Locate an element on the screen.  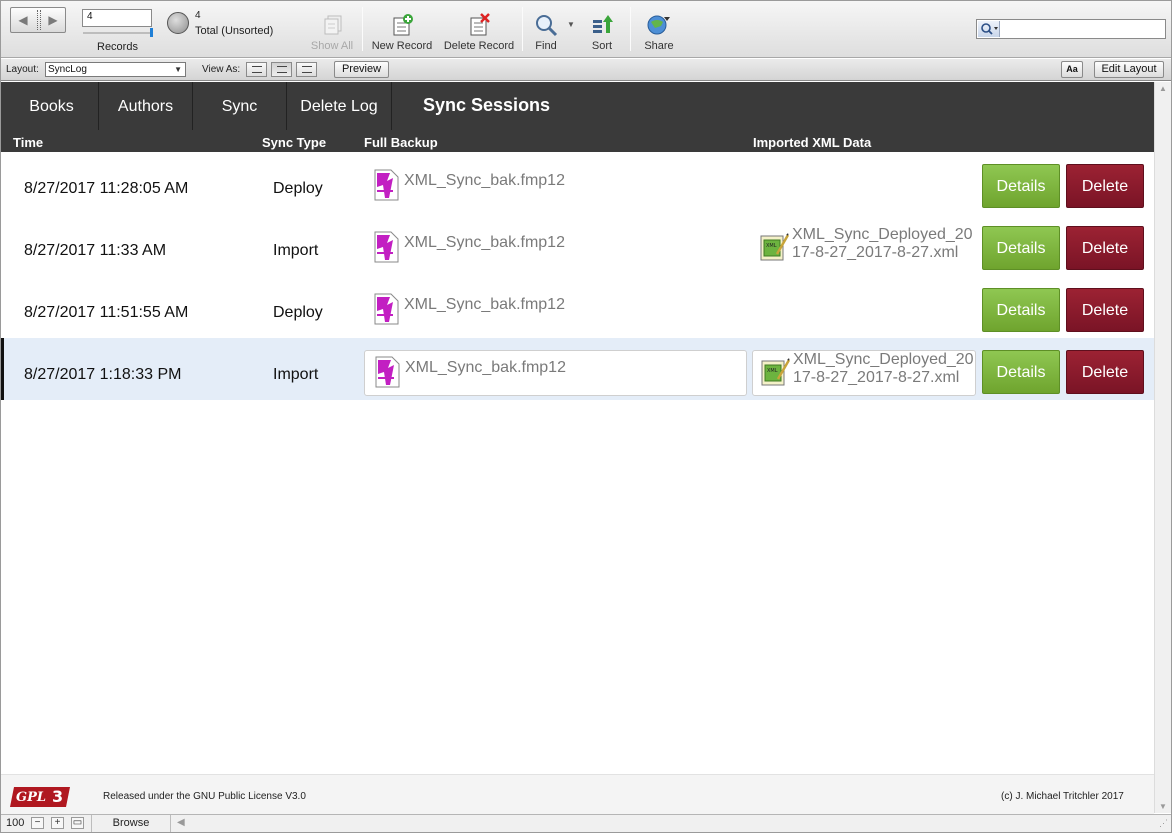
vertical-scrollbar: ▲ ▼ is located at coordinates (1162, 447).